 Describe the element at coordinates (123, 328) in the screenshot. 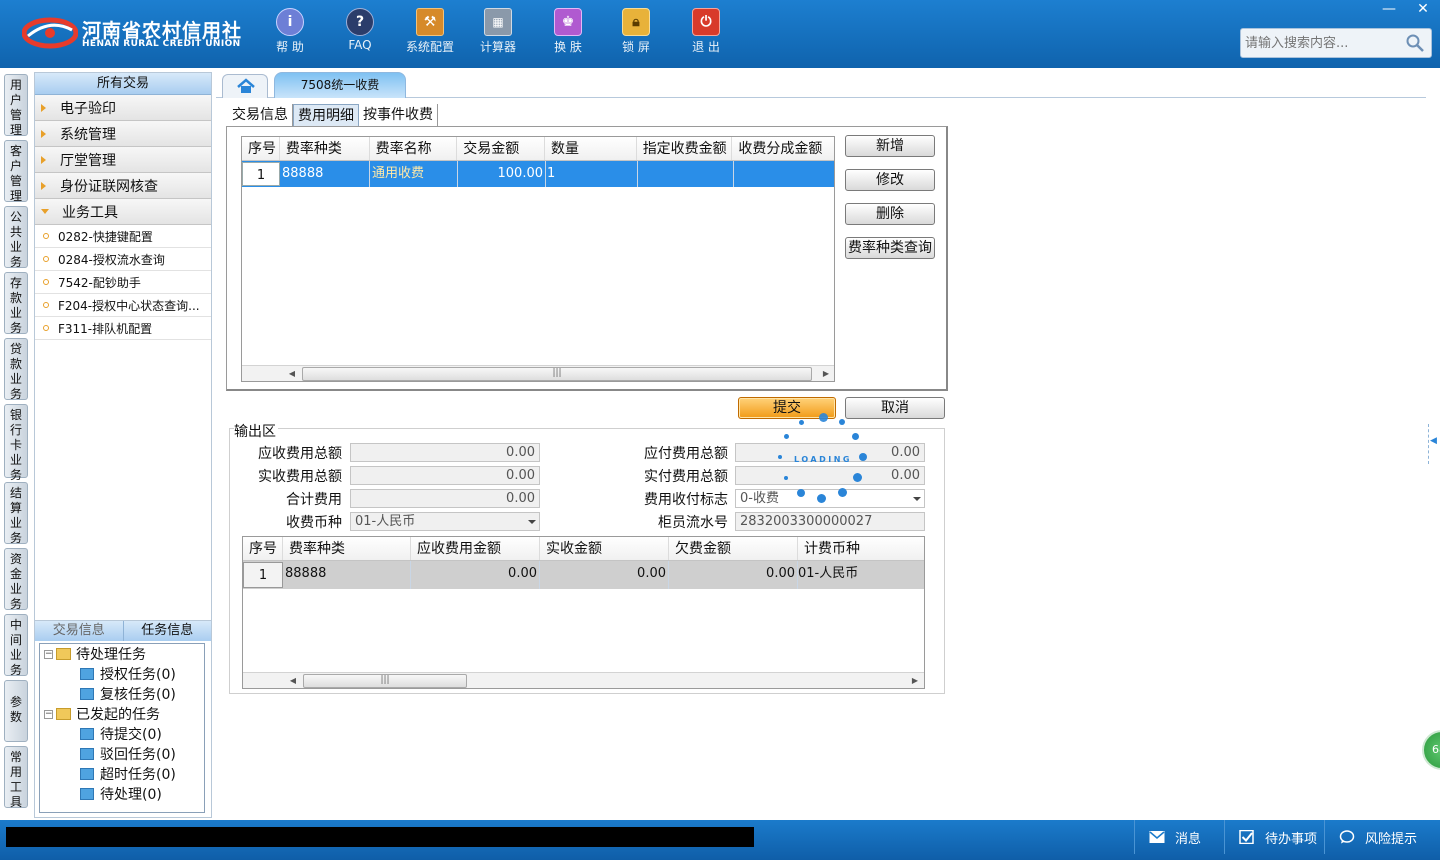

I see `sidebar-item-f311: F311-排队机配置` at that location.